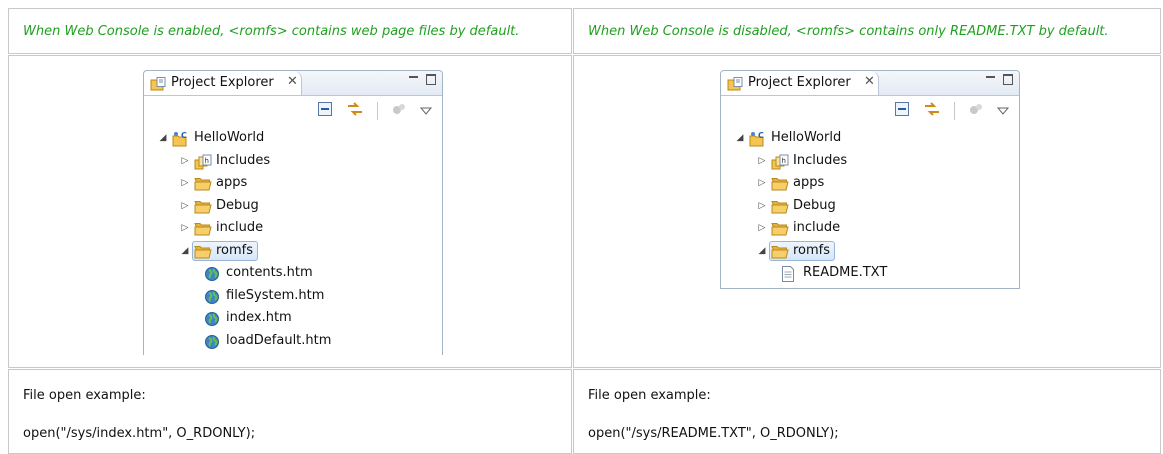  Describe the element at coordinates (279, 340) in the screenshot. I see `tree-item-label: loadDefault.htm` at that location.